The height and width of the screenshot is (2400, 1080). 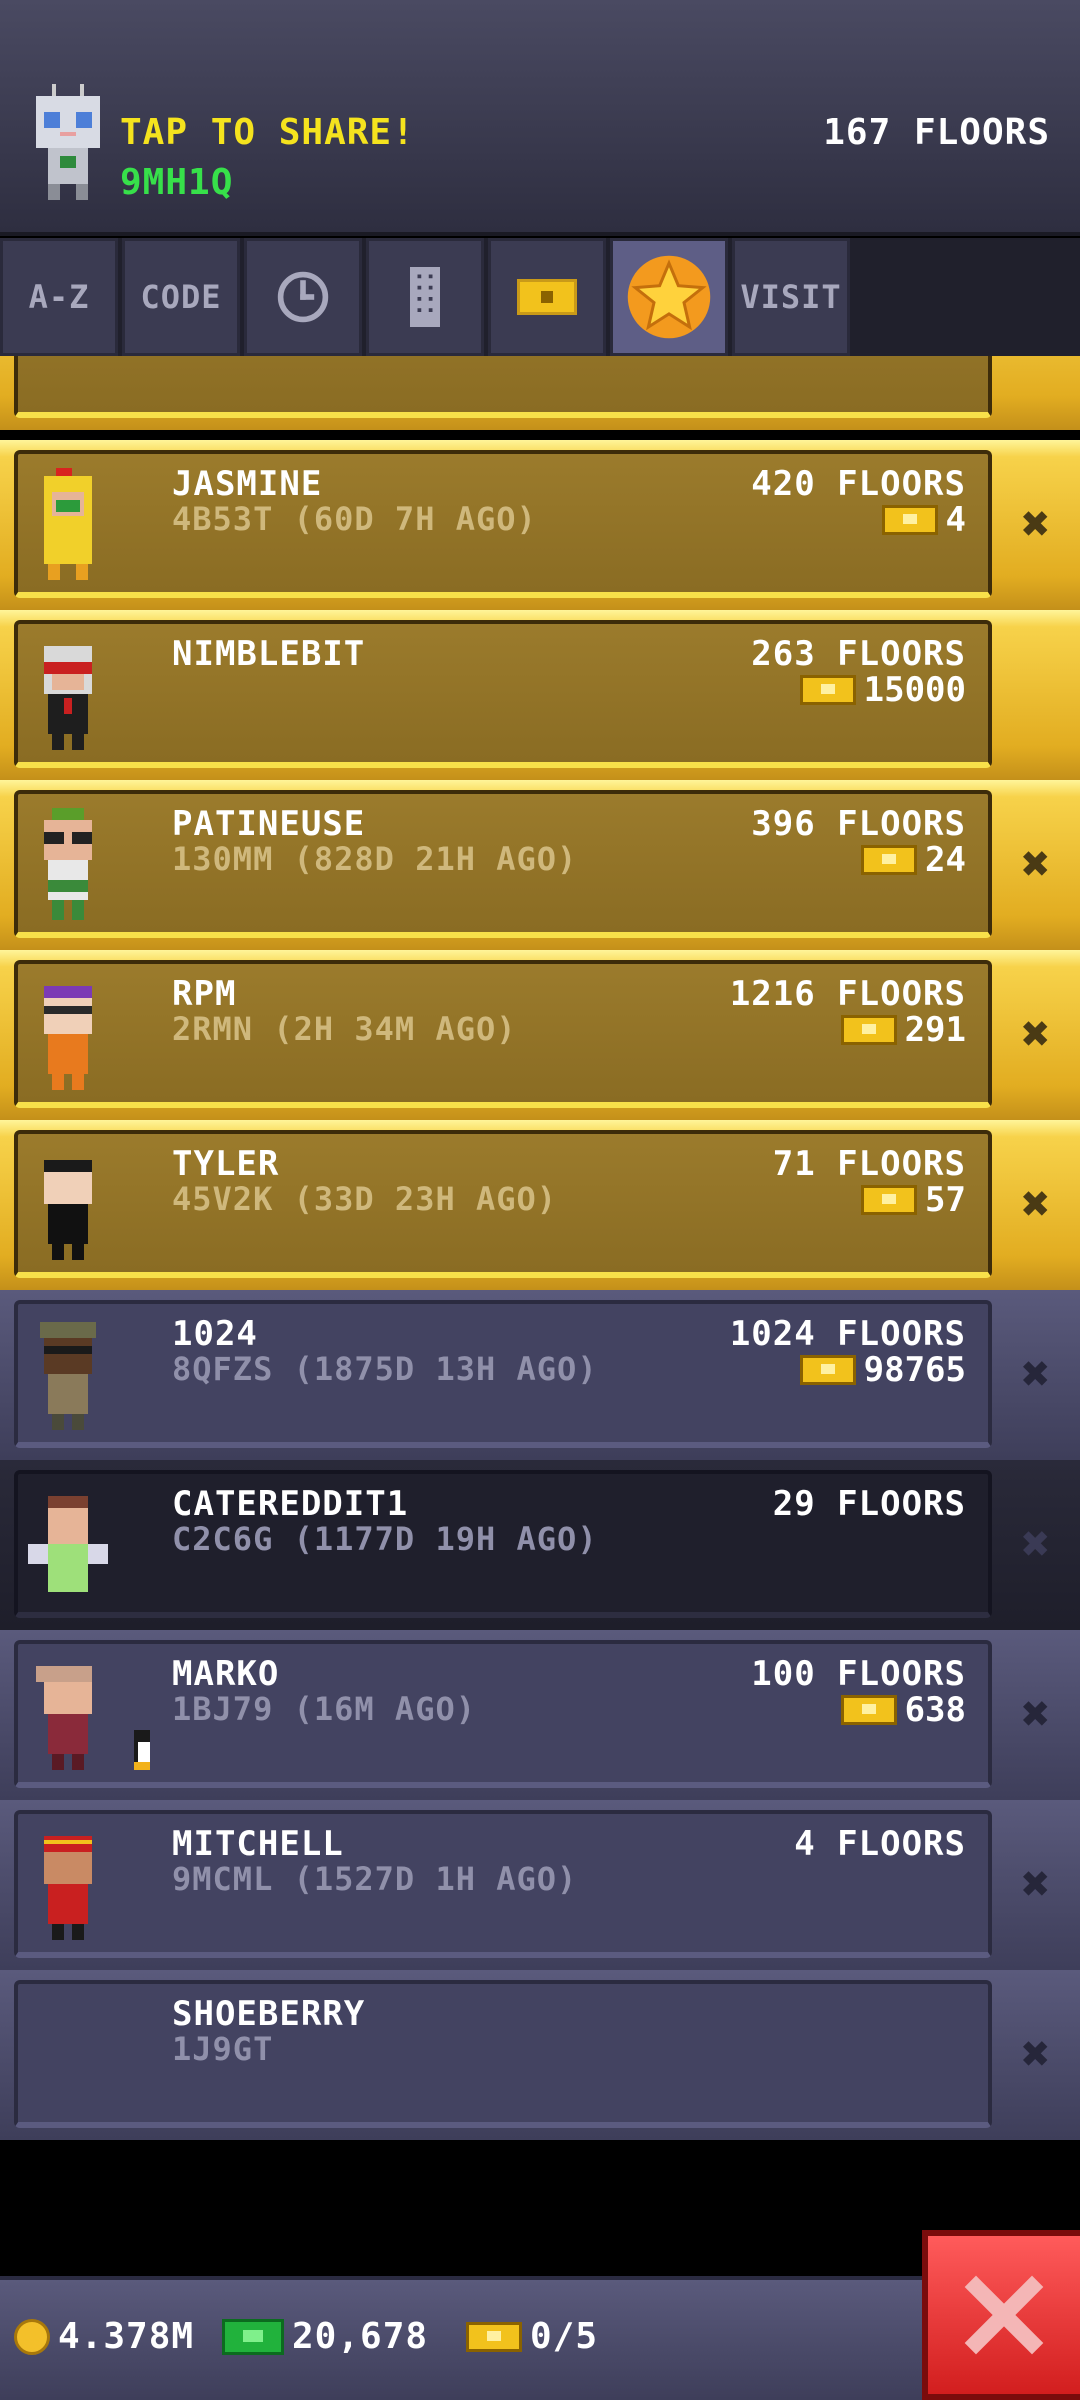 I want to click on tab-visit-label: VISIT, so click(x=791, y=297).